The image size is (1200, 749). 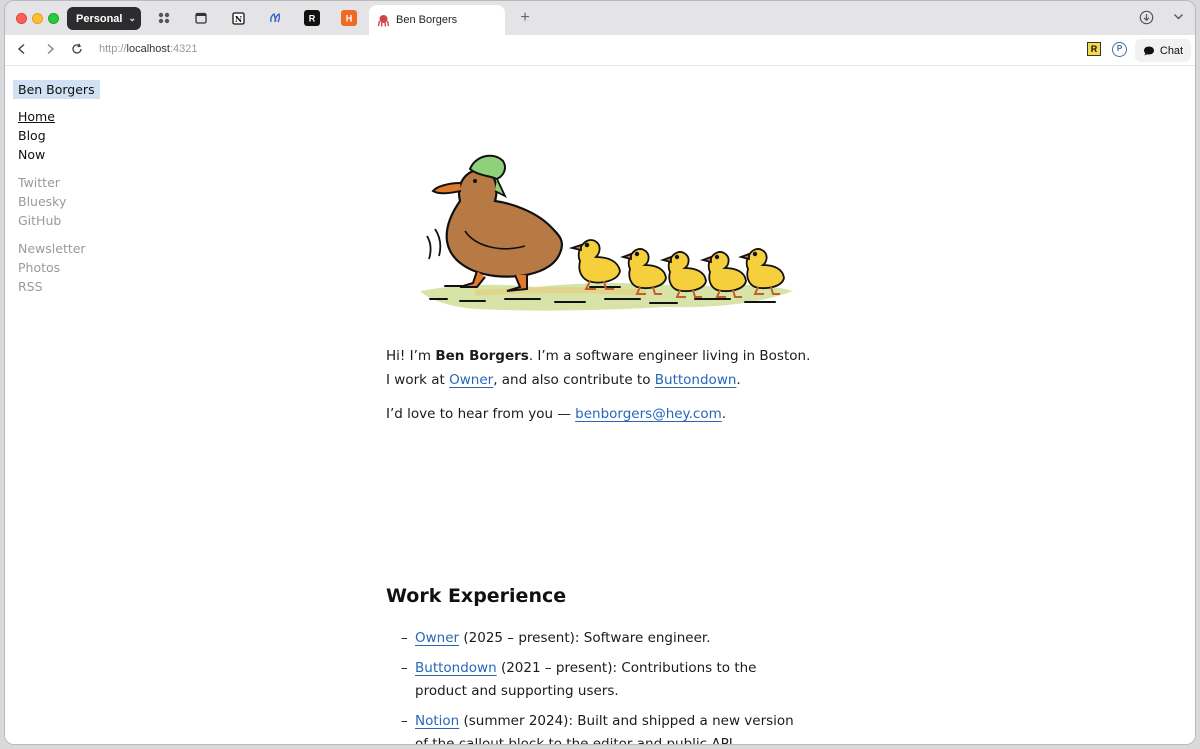 What do you see at coordinates (437, 638) in the screenshot?
I see `company-link: Owner` at bounding box center [437, 638].